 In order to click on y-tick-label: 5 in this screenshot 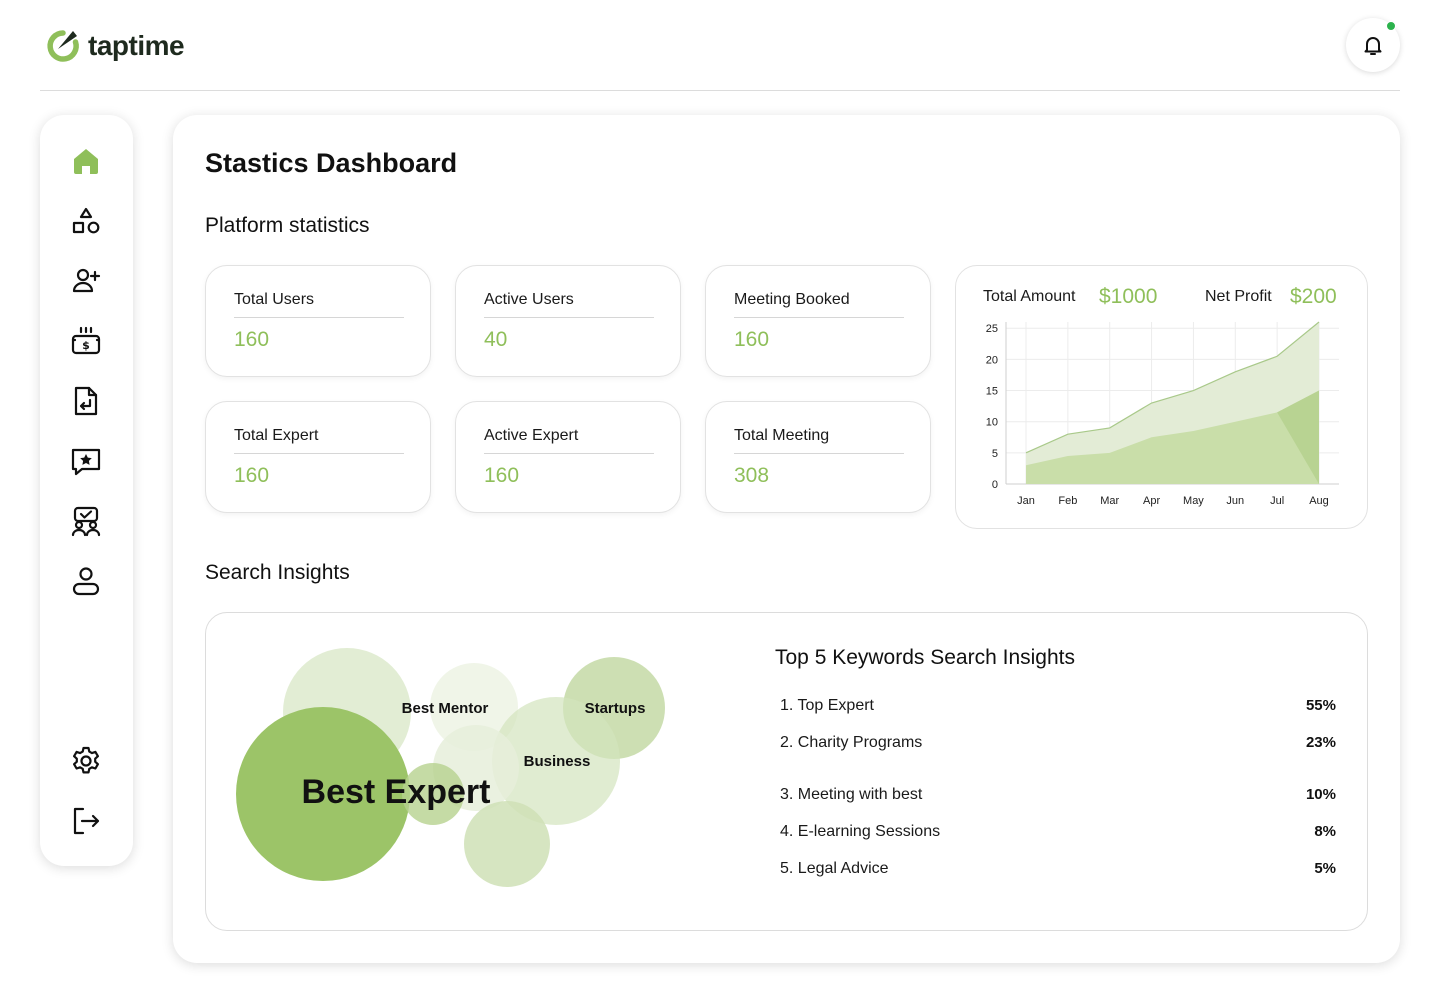, I will do `click(995, 454)`.